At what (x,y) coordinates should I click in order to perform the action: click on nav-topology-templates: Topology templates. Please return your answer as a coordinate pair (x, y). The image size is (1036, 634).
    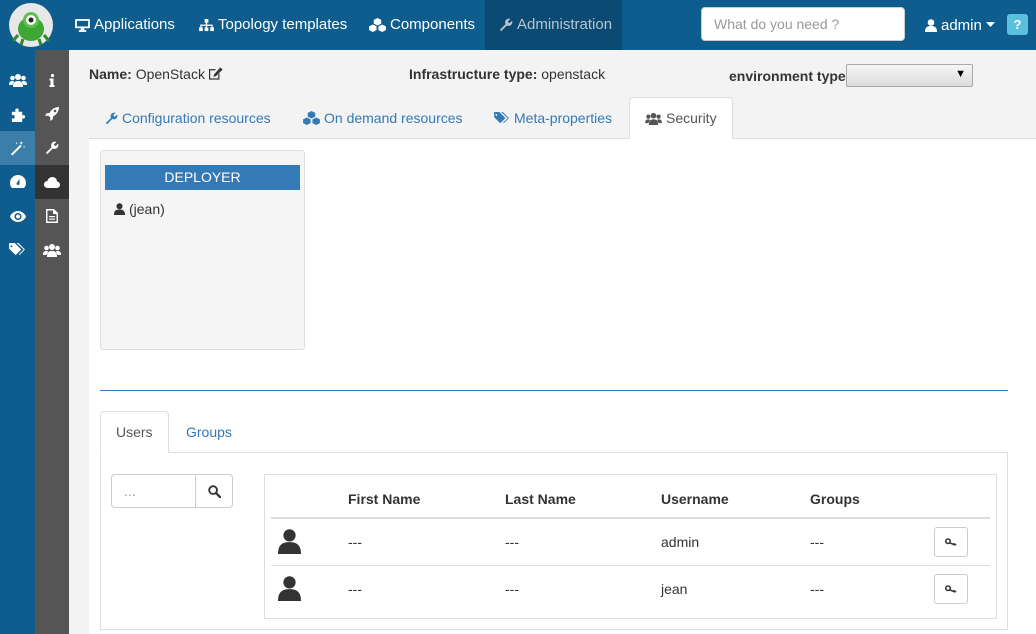
    Looking at the image, I should click on (273, 25).